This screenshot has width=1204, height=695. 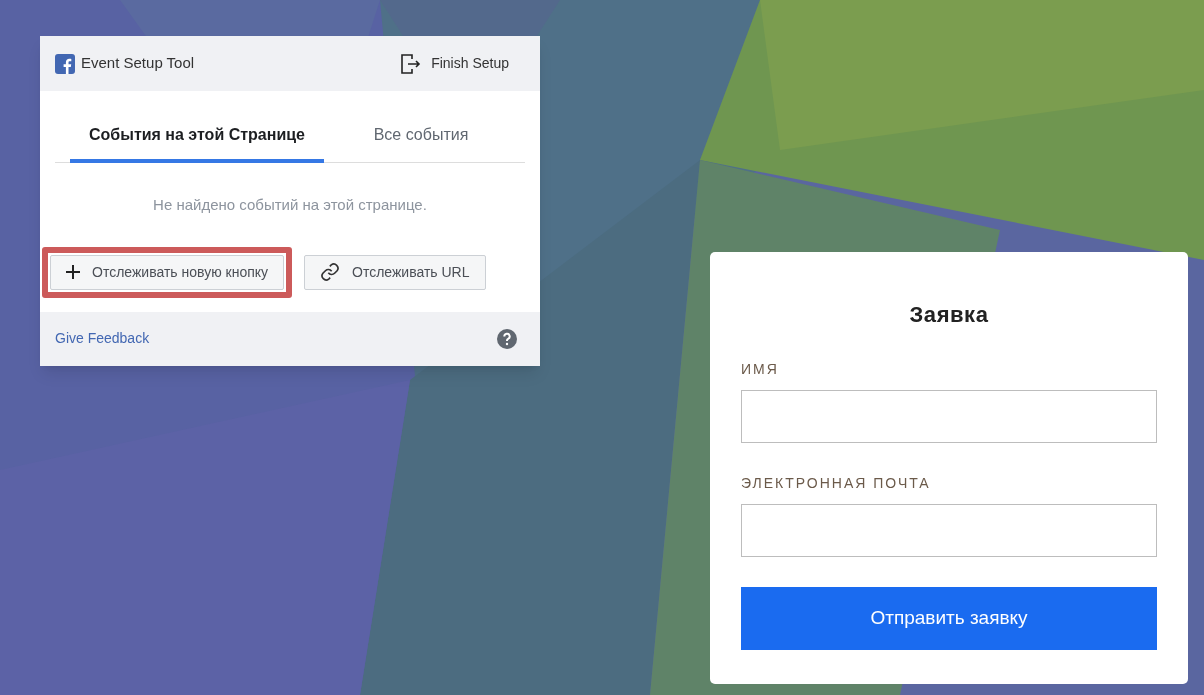 What do you see at coordinates (760, 369) in the screenshot?
I see `field-label: ИМЯ` at bounding box center [760, 369].